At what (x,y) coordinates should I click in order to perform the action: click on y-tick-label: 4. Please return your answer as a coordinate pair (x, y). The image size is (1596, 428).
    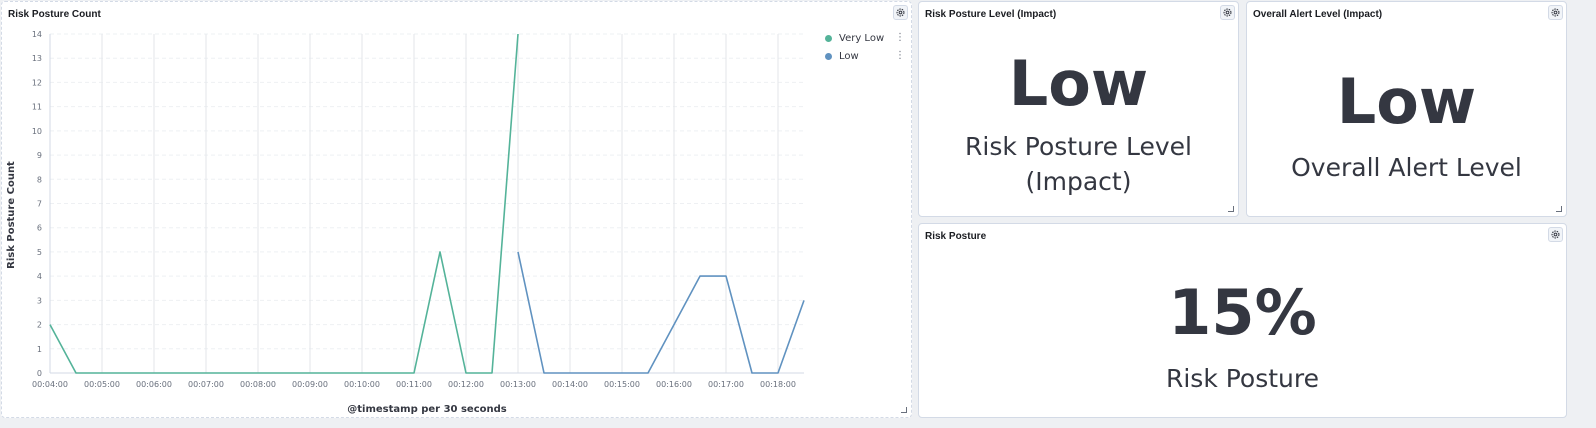
    Looking at the image, I should click on (39, 276).